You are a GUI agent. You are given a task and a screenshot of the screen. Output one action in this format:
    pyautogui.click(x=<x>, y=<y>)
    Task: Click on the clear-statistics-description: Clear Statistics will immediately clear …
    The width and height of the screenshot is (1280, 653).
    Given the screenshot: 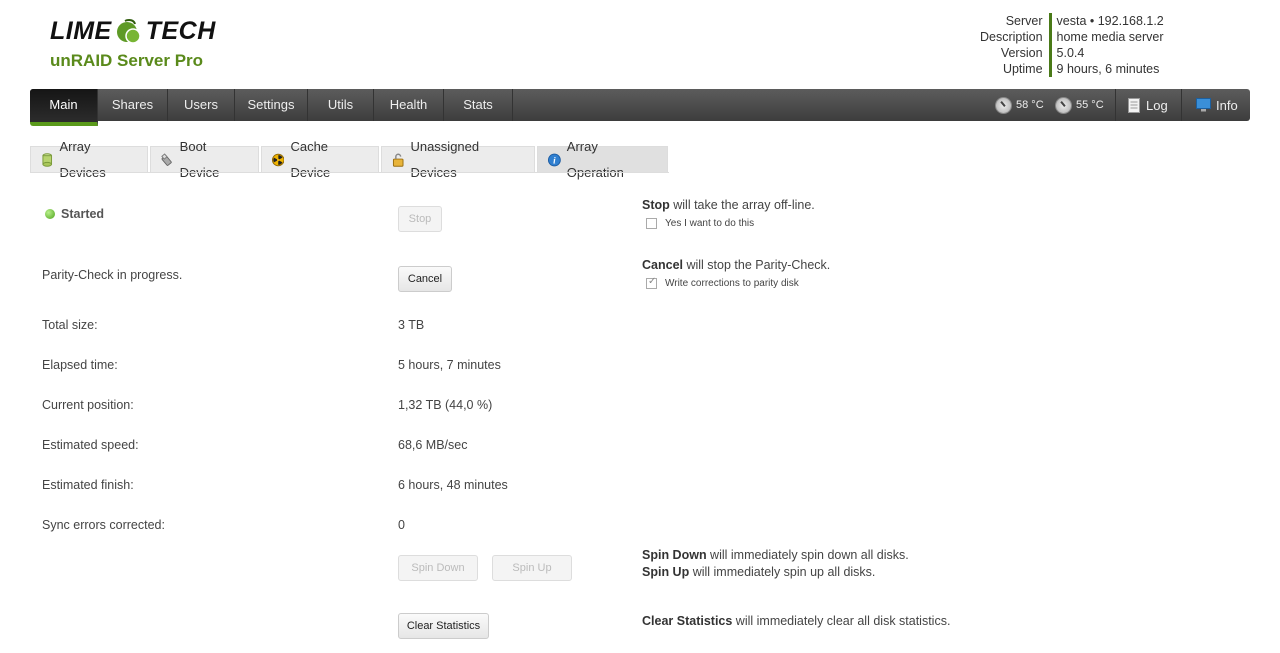 What is the action you would take?
    pyautogui.click(x=796, y=621)
    